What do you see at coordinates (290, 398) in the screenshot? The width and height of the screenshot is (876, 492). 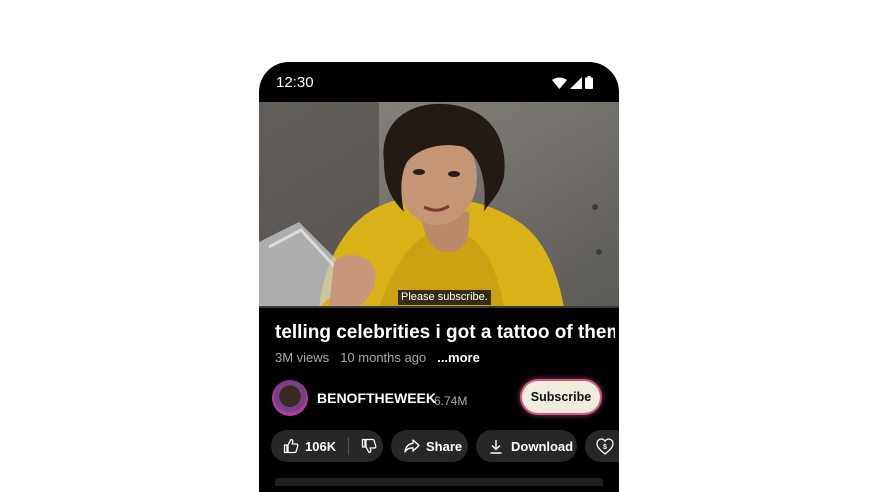 I see `channel-avatar` at bounding box center [290, 398].